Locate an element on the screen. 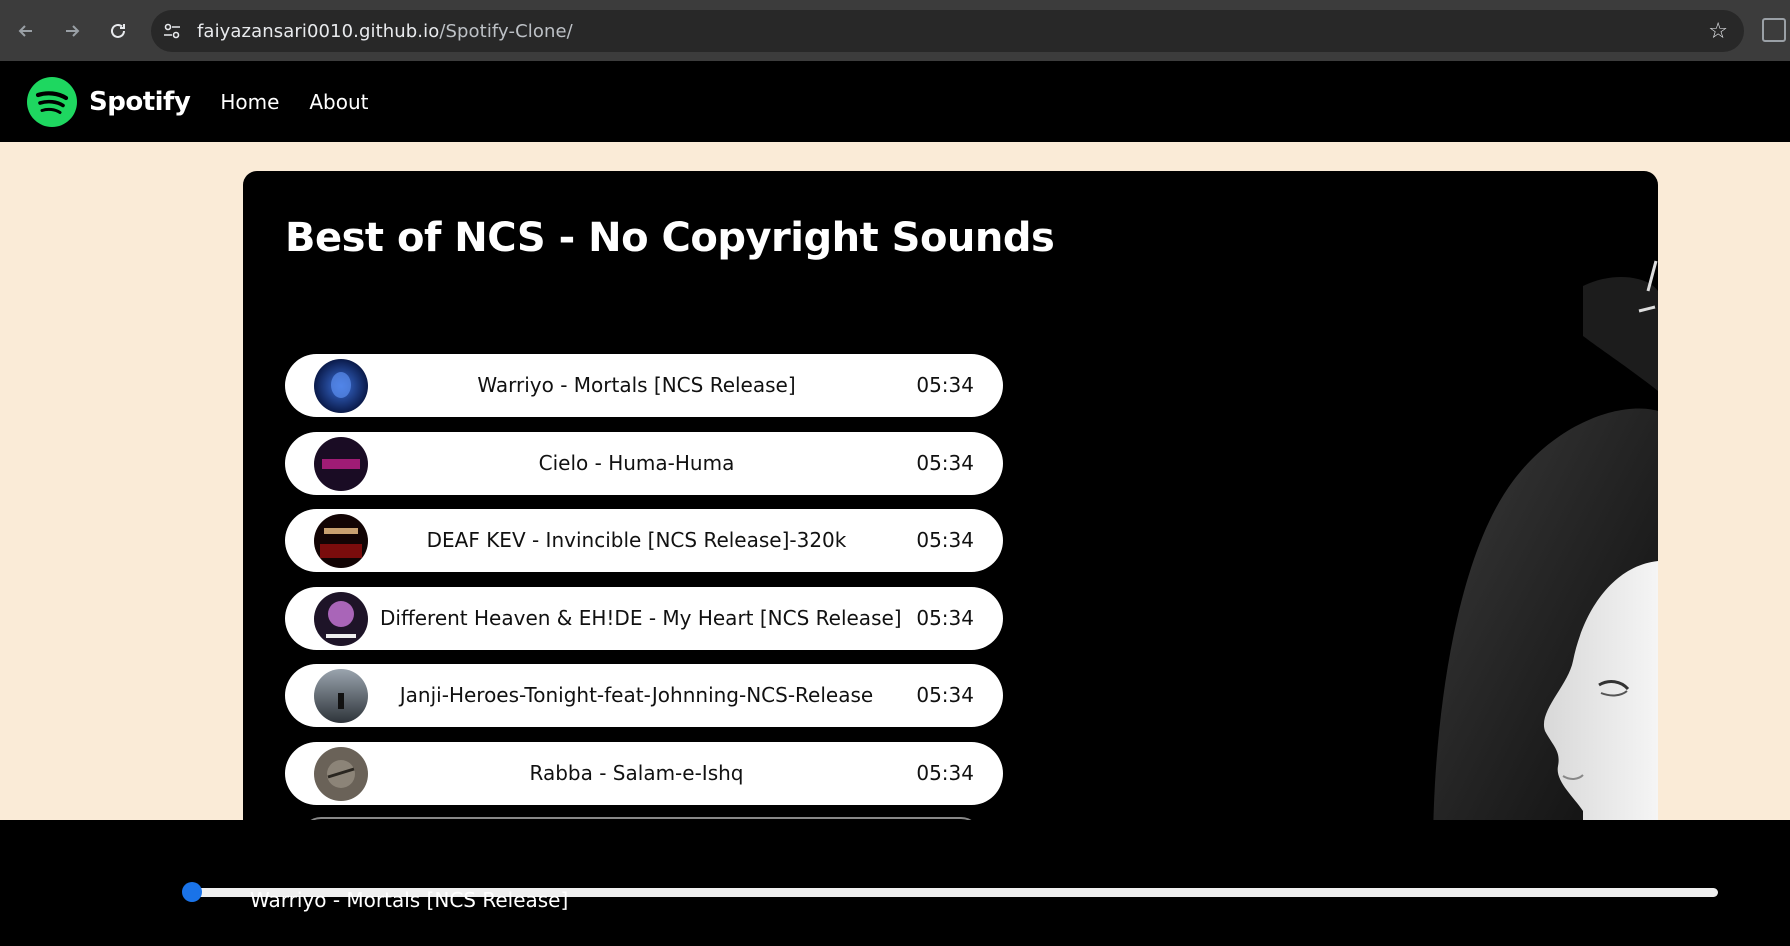 Image resolution: width=1790 pixels, height=946 pixels. forward-button is located at coordinates (72, 31).